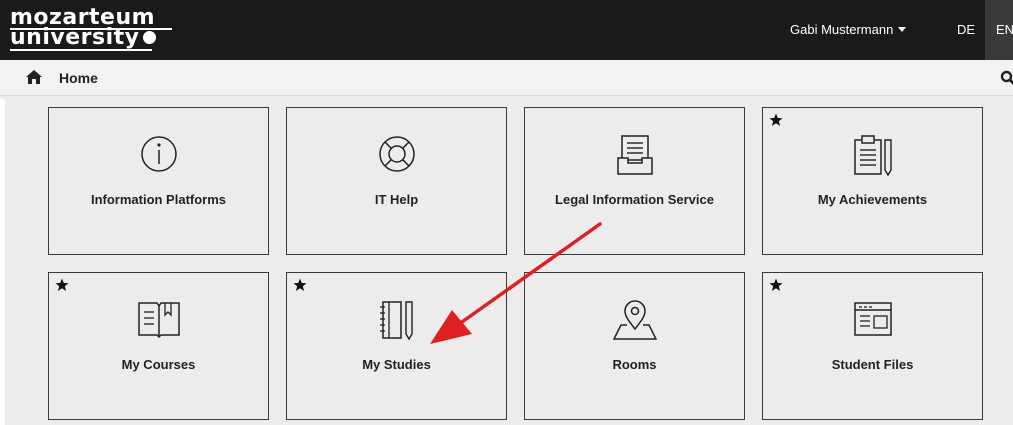  What do you see at coordinates (158, 346) in the screenshot?
I see `tile-my-courses: My Courses` at bounding box center [158, 346].